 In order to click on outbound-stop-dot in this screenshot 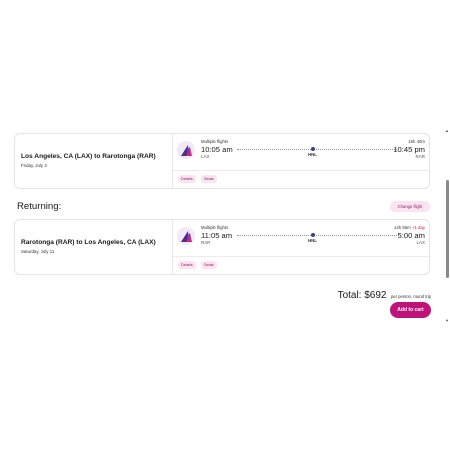, I will do `click(313, 149)`.